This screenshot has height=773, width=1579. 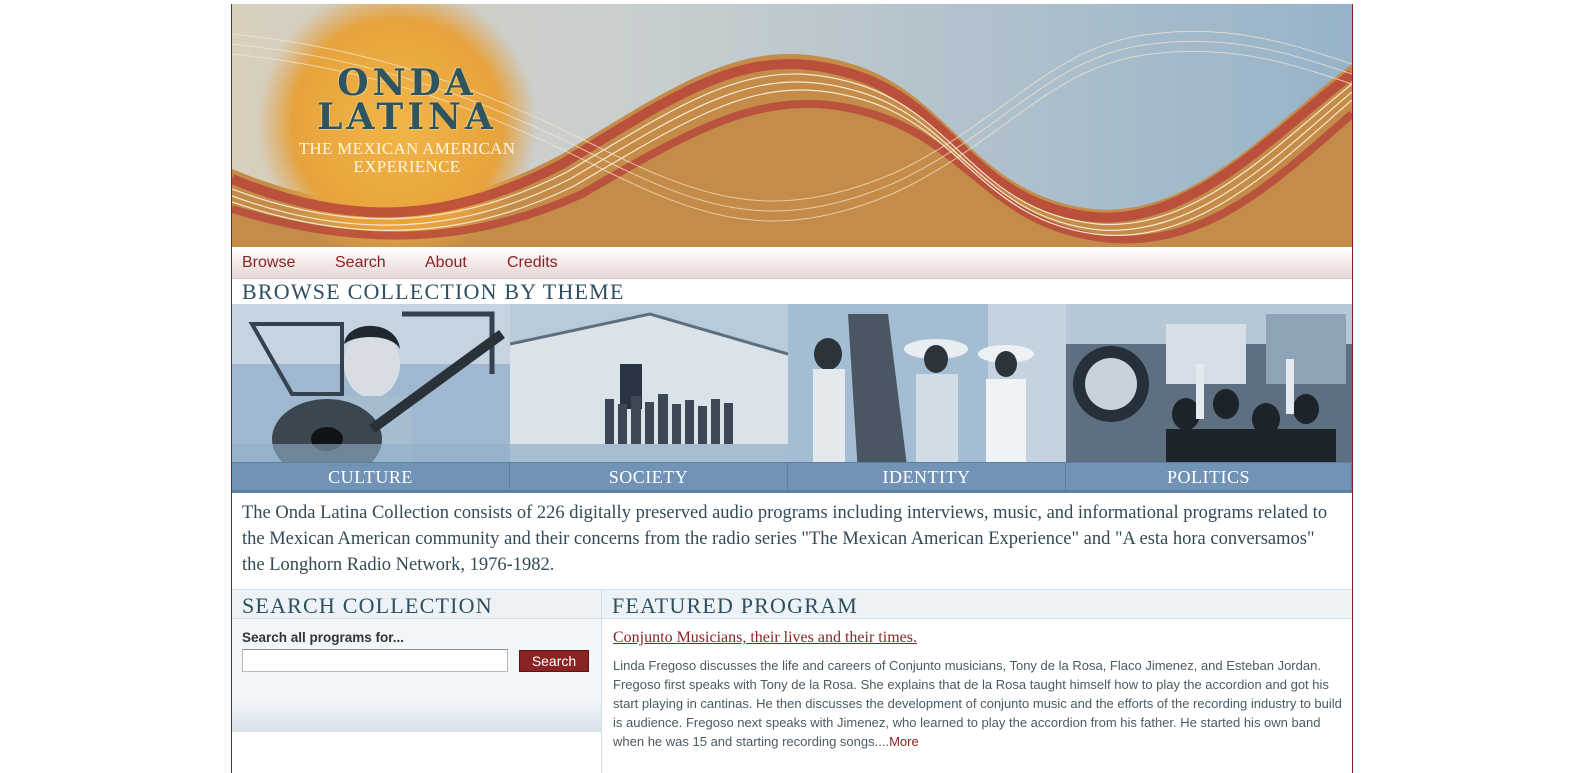 What do you see at coordinates (927, 397) in the screenshot?
I see `theme-identity: IDENTITY` at bounding box center [927, 397].